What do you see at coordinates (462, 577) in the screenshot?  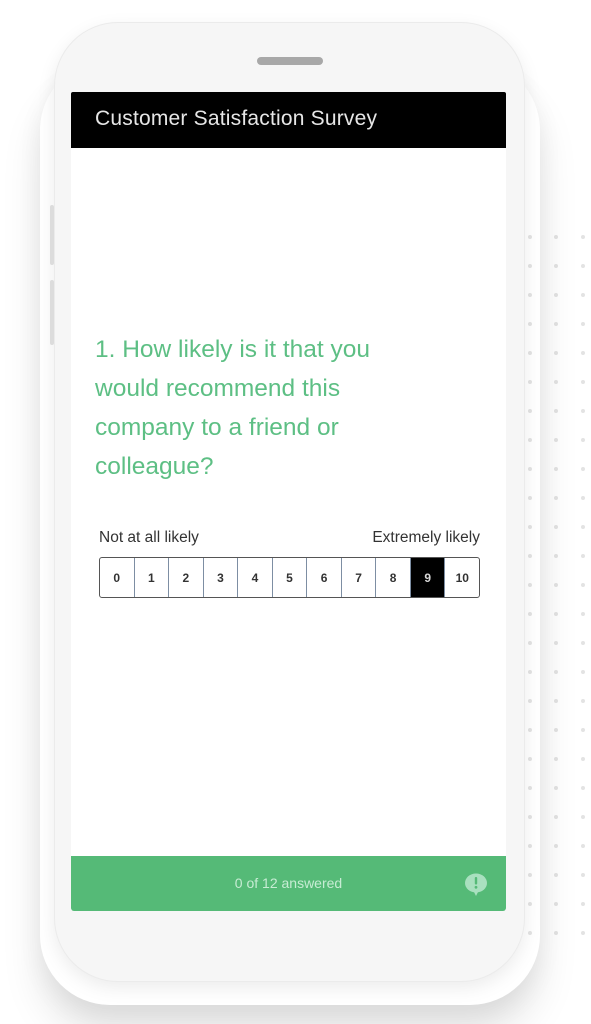 I see `scale-option-10: 10` at bounding box center [462, 577].